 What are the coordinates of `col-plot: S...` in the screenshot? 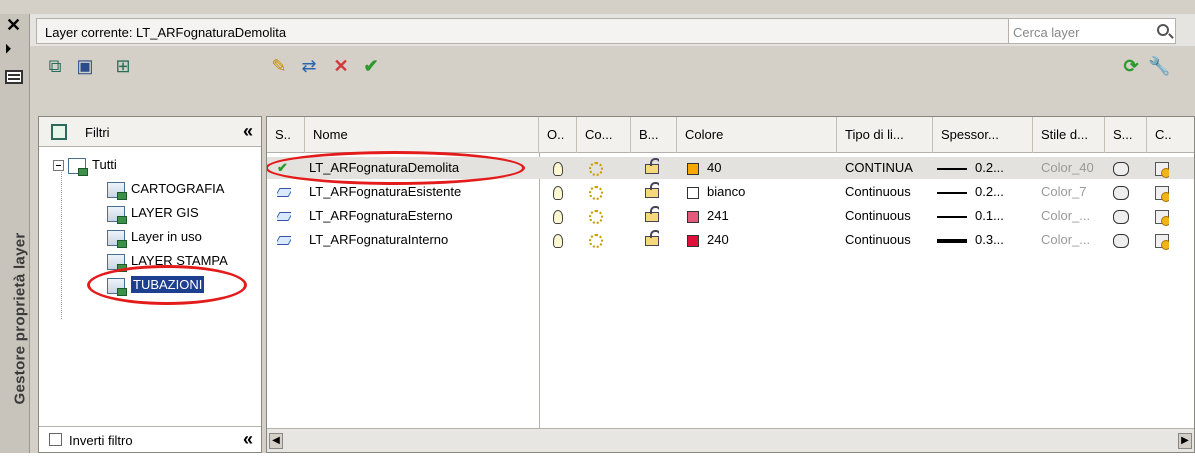 It's located at (1126, 135).